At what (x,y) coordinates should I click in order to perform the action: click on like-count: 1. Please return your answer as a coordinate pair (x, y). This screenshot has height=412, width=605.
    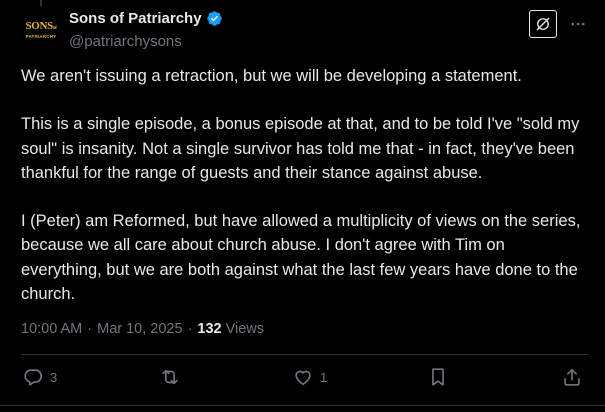
    Looking at the image, I should click on (324, 377).